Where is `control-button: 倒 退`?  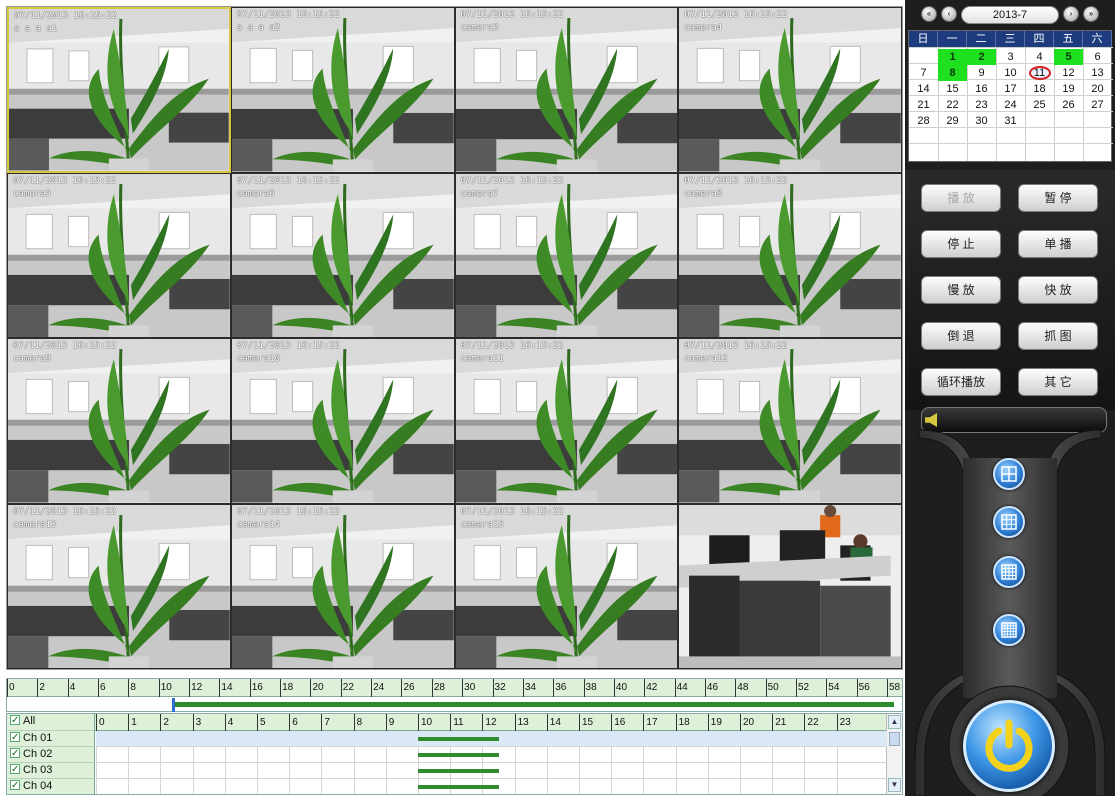 control-button: 倒 退 is located at coordinates (961, 336).